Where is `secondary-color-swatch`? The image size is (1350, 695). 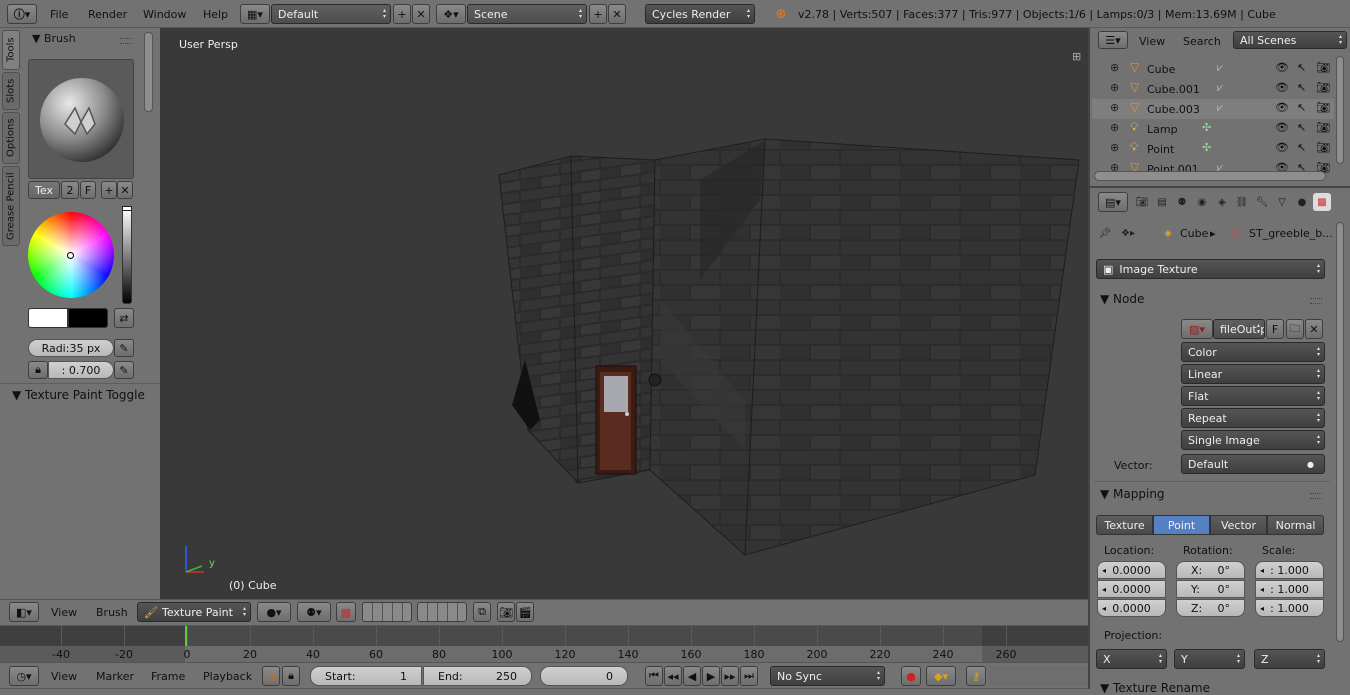
secondary-color-swatch is located at coordinates (88, 318).